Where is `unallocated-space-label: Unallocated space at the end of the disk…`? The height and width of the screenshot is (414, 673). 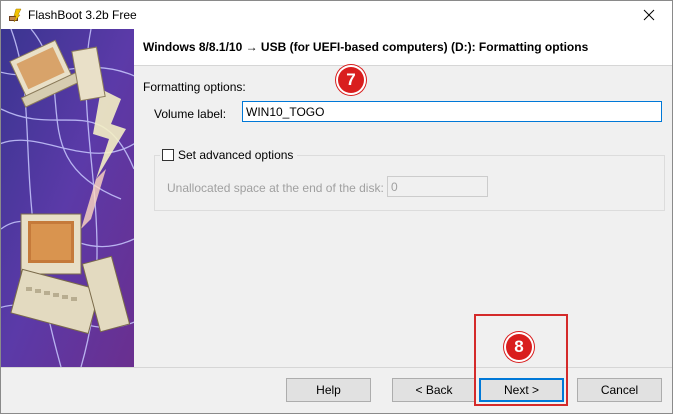
unallocated-space-label: Unallocated space at the end of the disk… is located at coordinates (275, 188).